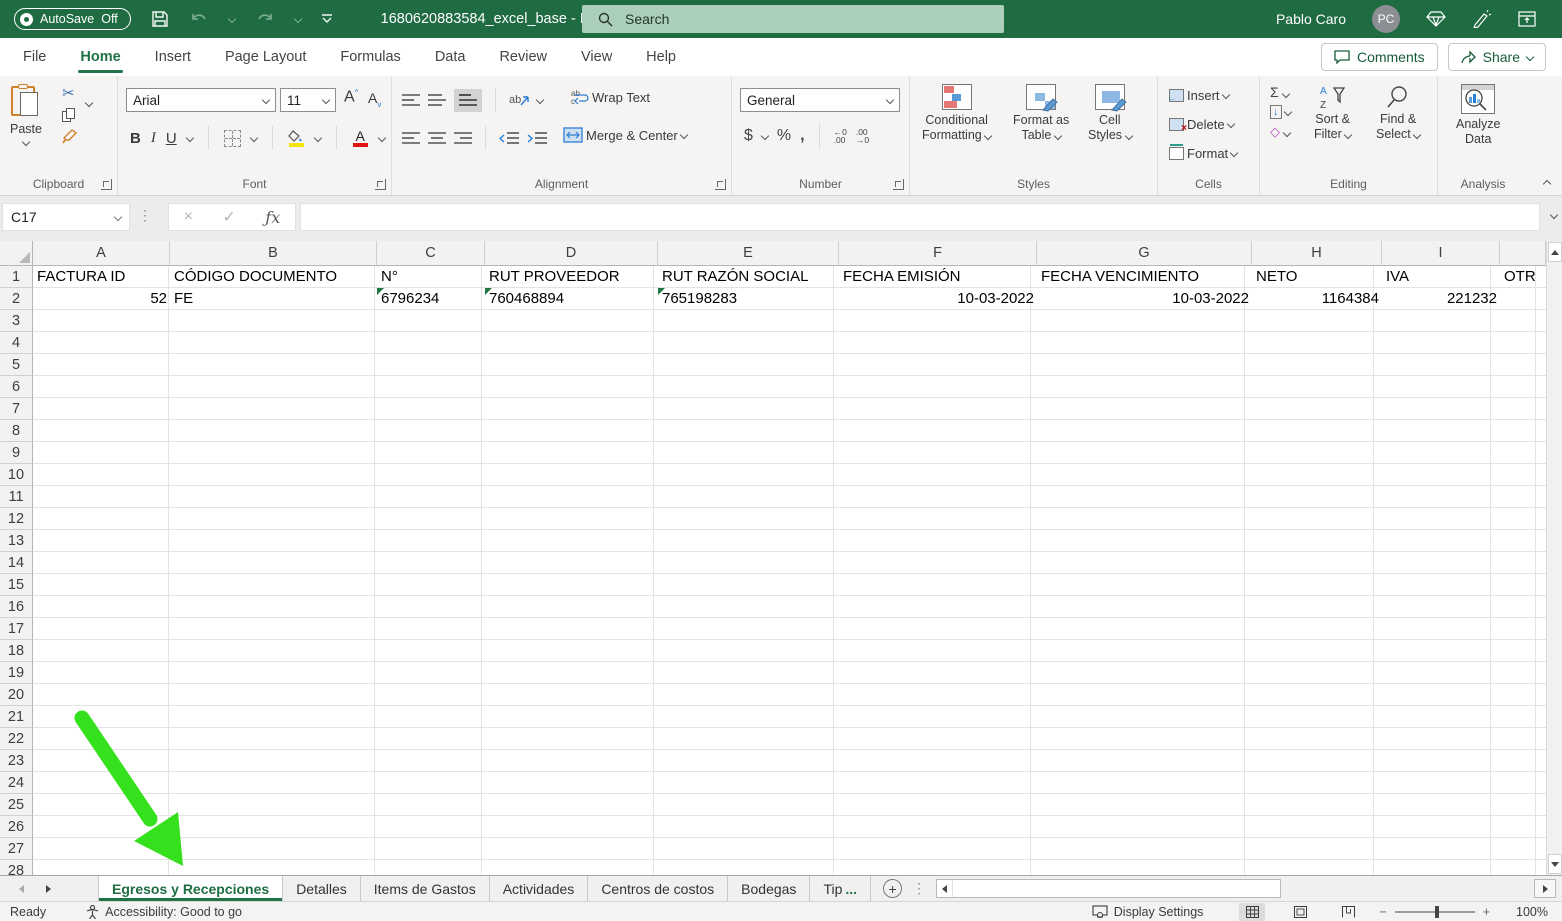 The image size is (1562, 921). I want to click on alignment-dialog-launcher, so click(720, 184).